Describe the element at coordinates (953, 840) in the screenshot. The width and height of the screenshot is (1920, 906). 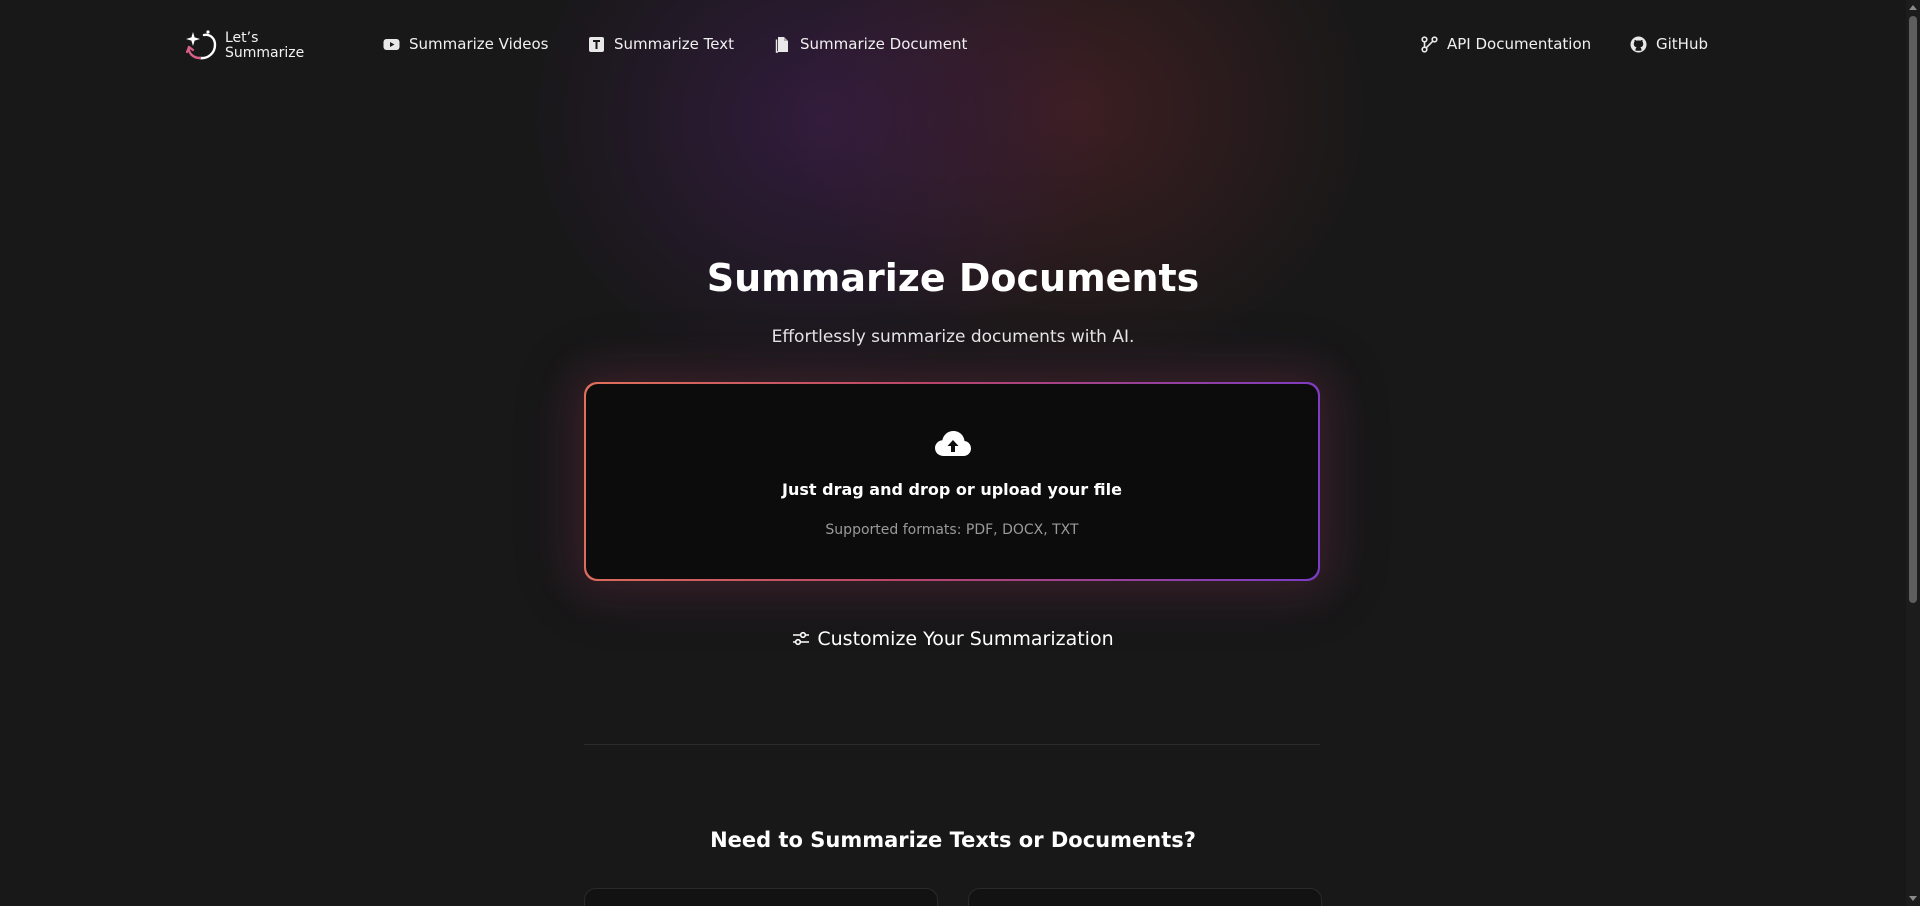
I see `section-title: Need to Summarize Texts or Documents?` at that location.